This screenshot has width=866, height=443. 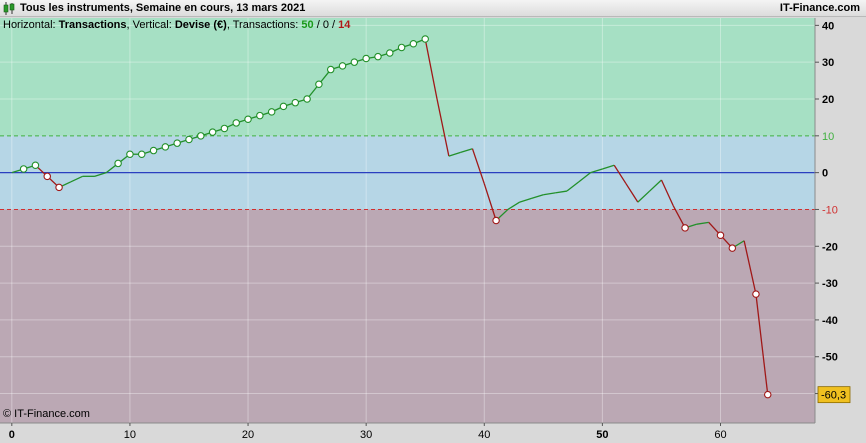 What do you see at coordinates (46, 414) in the screenshot?
I see `copyright-credit: © IT-Finance.com` at bounding box center [46, 414].